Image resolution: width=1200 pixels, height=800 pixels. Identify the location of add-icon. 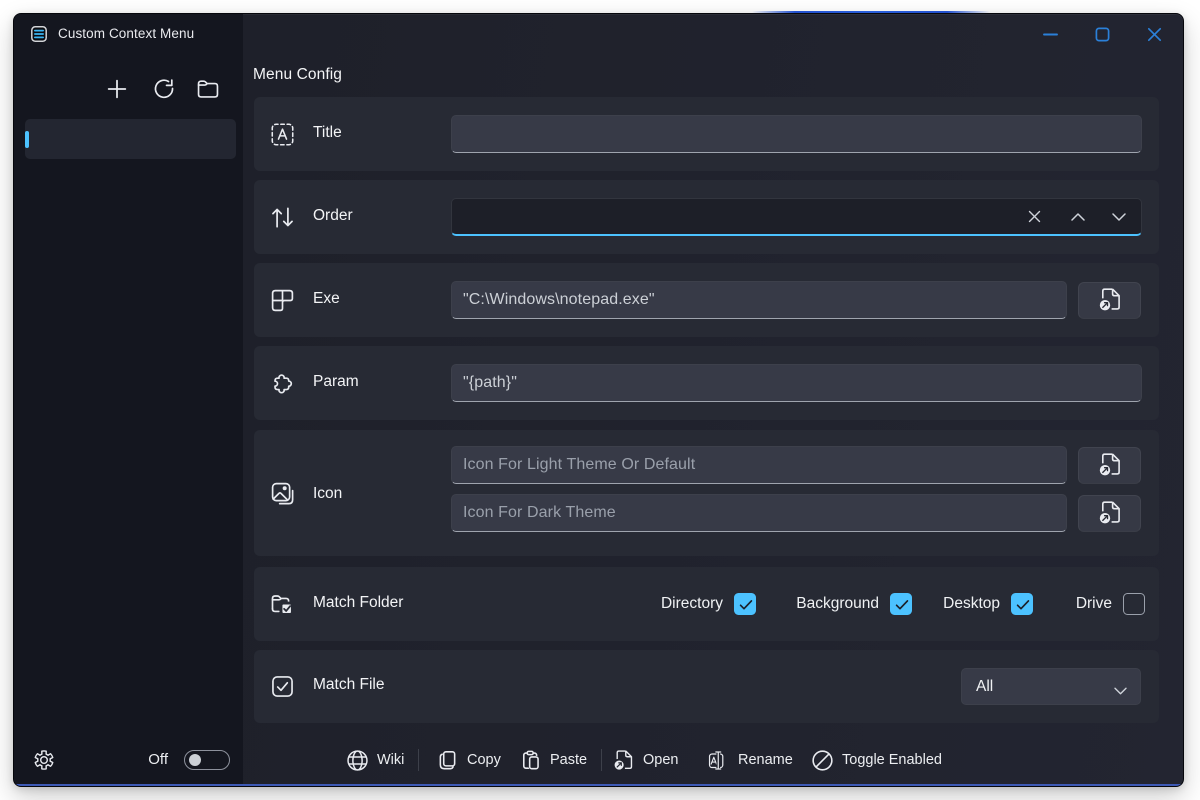
(117, 89).